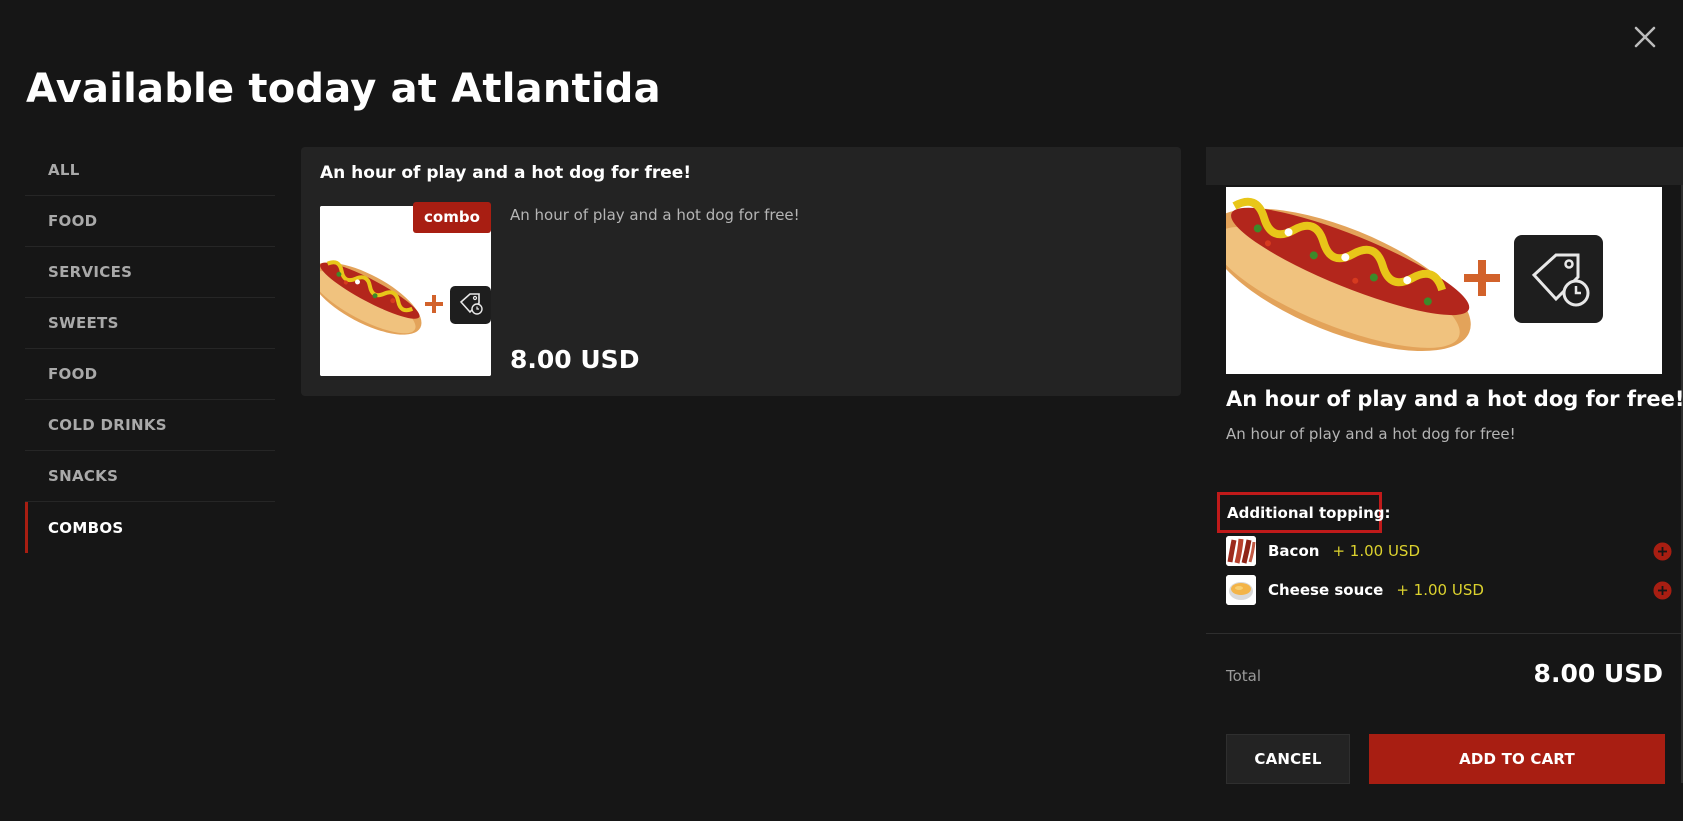 Image resolution: width=1683 pixels, height=821 pixels. Describe the element at coordinates (1244, 676) in the screenshot. I see `total-label: Total` at that location.